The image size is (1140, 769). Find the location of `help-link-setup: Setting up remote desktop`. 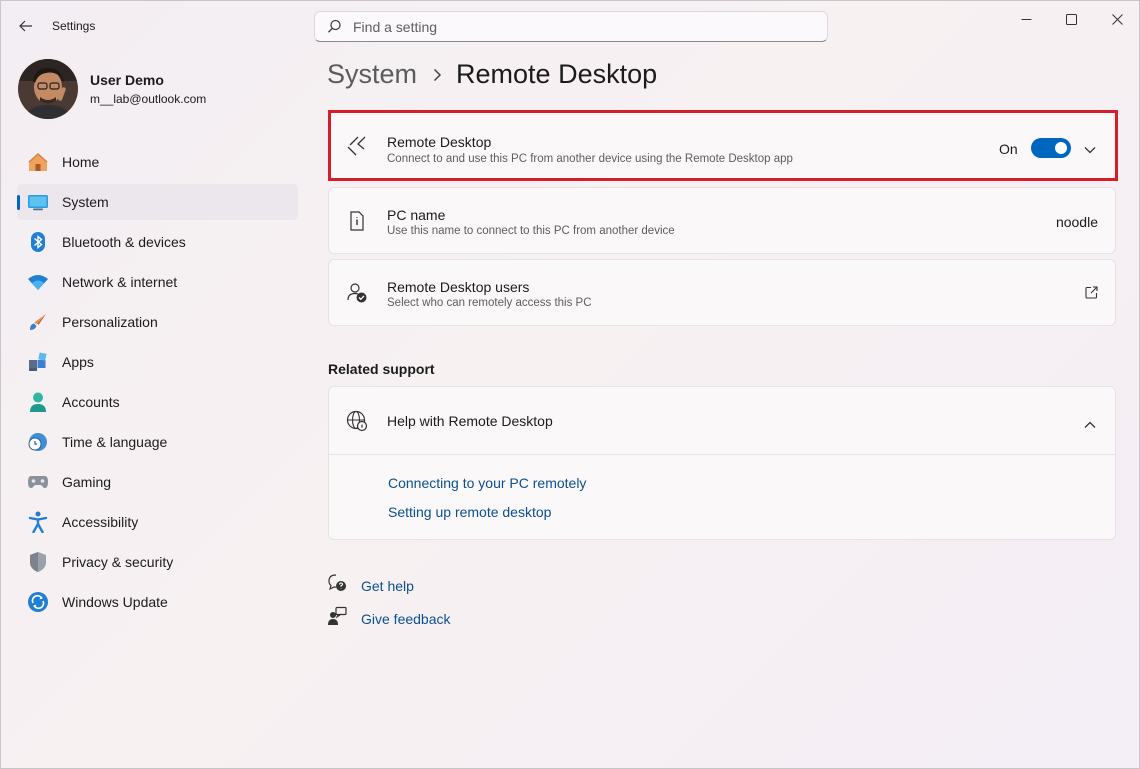

help-link-setup: Setting up remote desktop is located at coordinates (469, 512).